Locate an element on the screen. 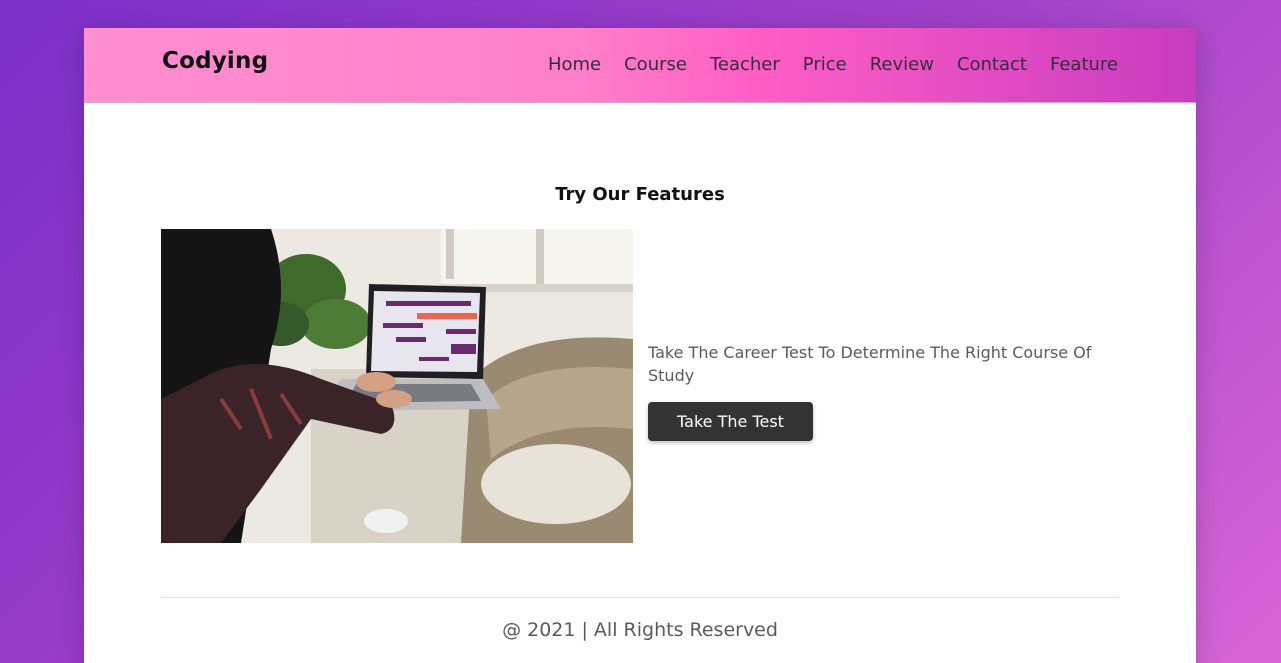  nav-link-teacher: Teacher is located at coordinates (745, 64).